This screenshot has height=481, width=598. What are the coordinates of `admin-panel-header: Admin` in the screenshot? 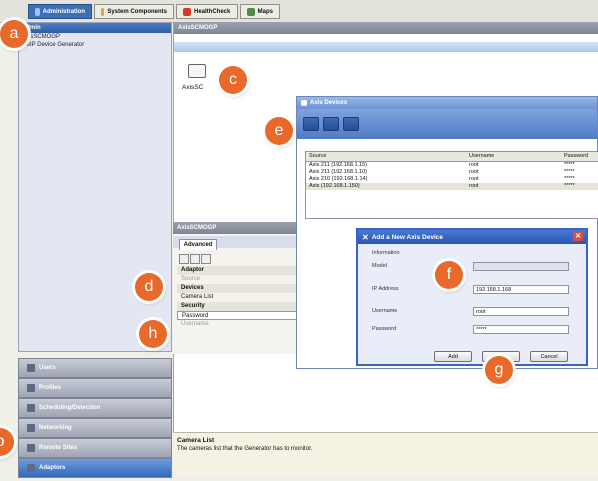 It's located at (95, 28).